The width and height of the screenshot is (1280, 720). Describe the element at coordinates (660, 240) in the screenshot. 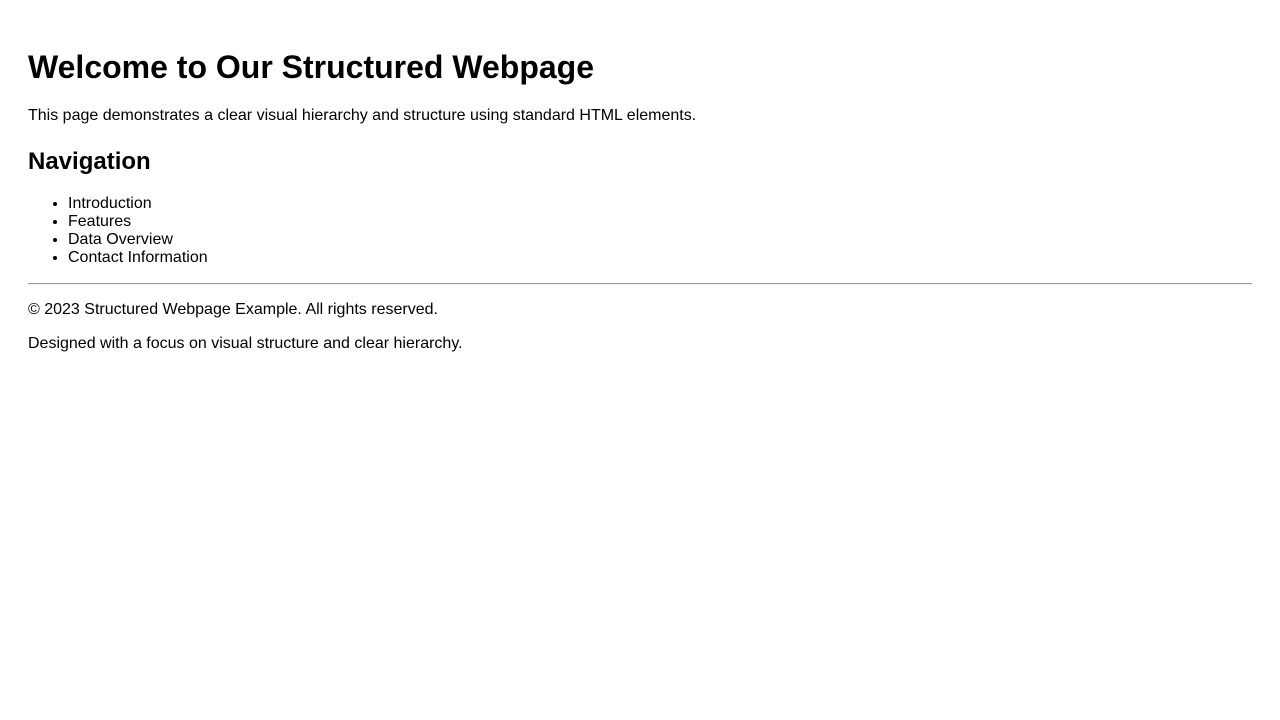

I see `nav-item-data-overview: Data Overview` at that location.